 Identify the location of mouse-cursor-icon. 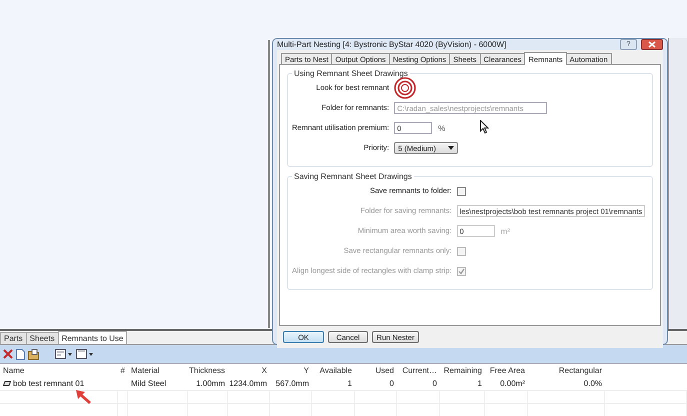
(484, 127).